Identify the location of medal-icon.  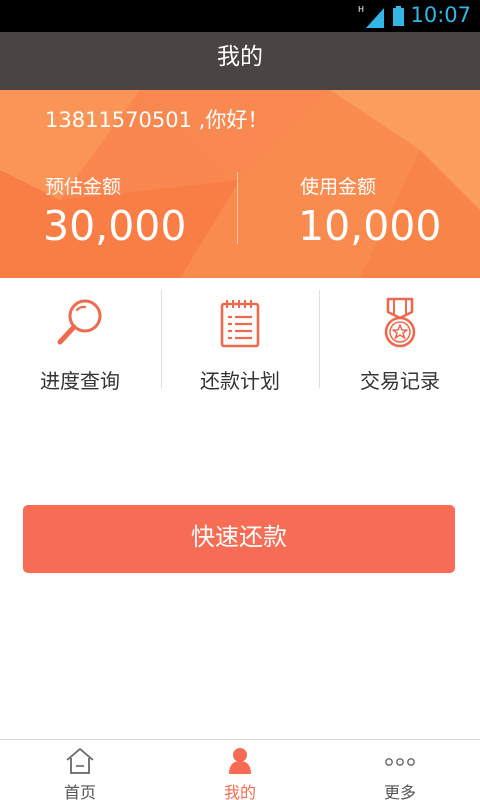
(400, 322).